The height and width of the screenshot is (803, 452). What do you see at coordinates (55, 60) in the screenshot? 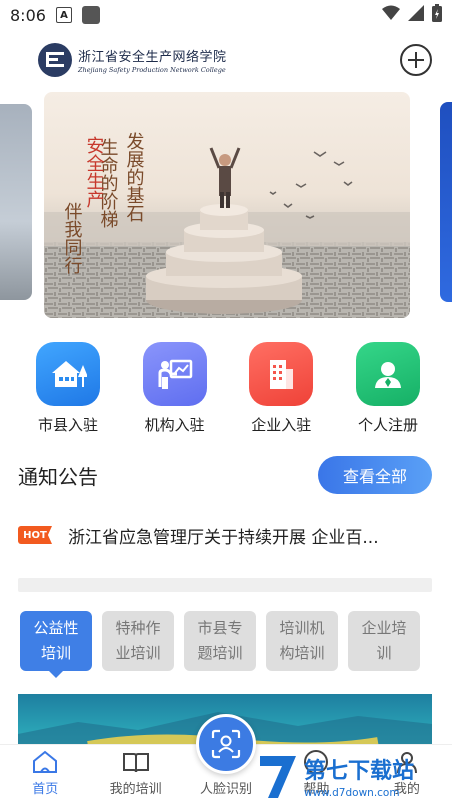
I see `college-logo-icon` at bounding box center [55, 60].